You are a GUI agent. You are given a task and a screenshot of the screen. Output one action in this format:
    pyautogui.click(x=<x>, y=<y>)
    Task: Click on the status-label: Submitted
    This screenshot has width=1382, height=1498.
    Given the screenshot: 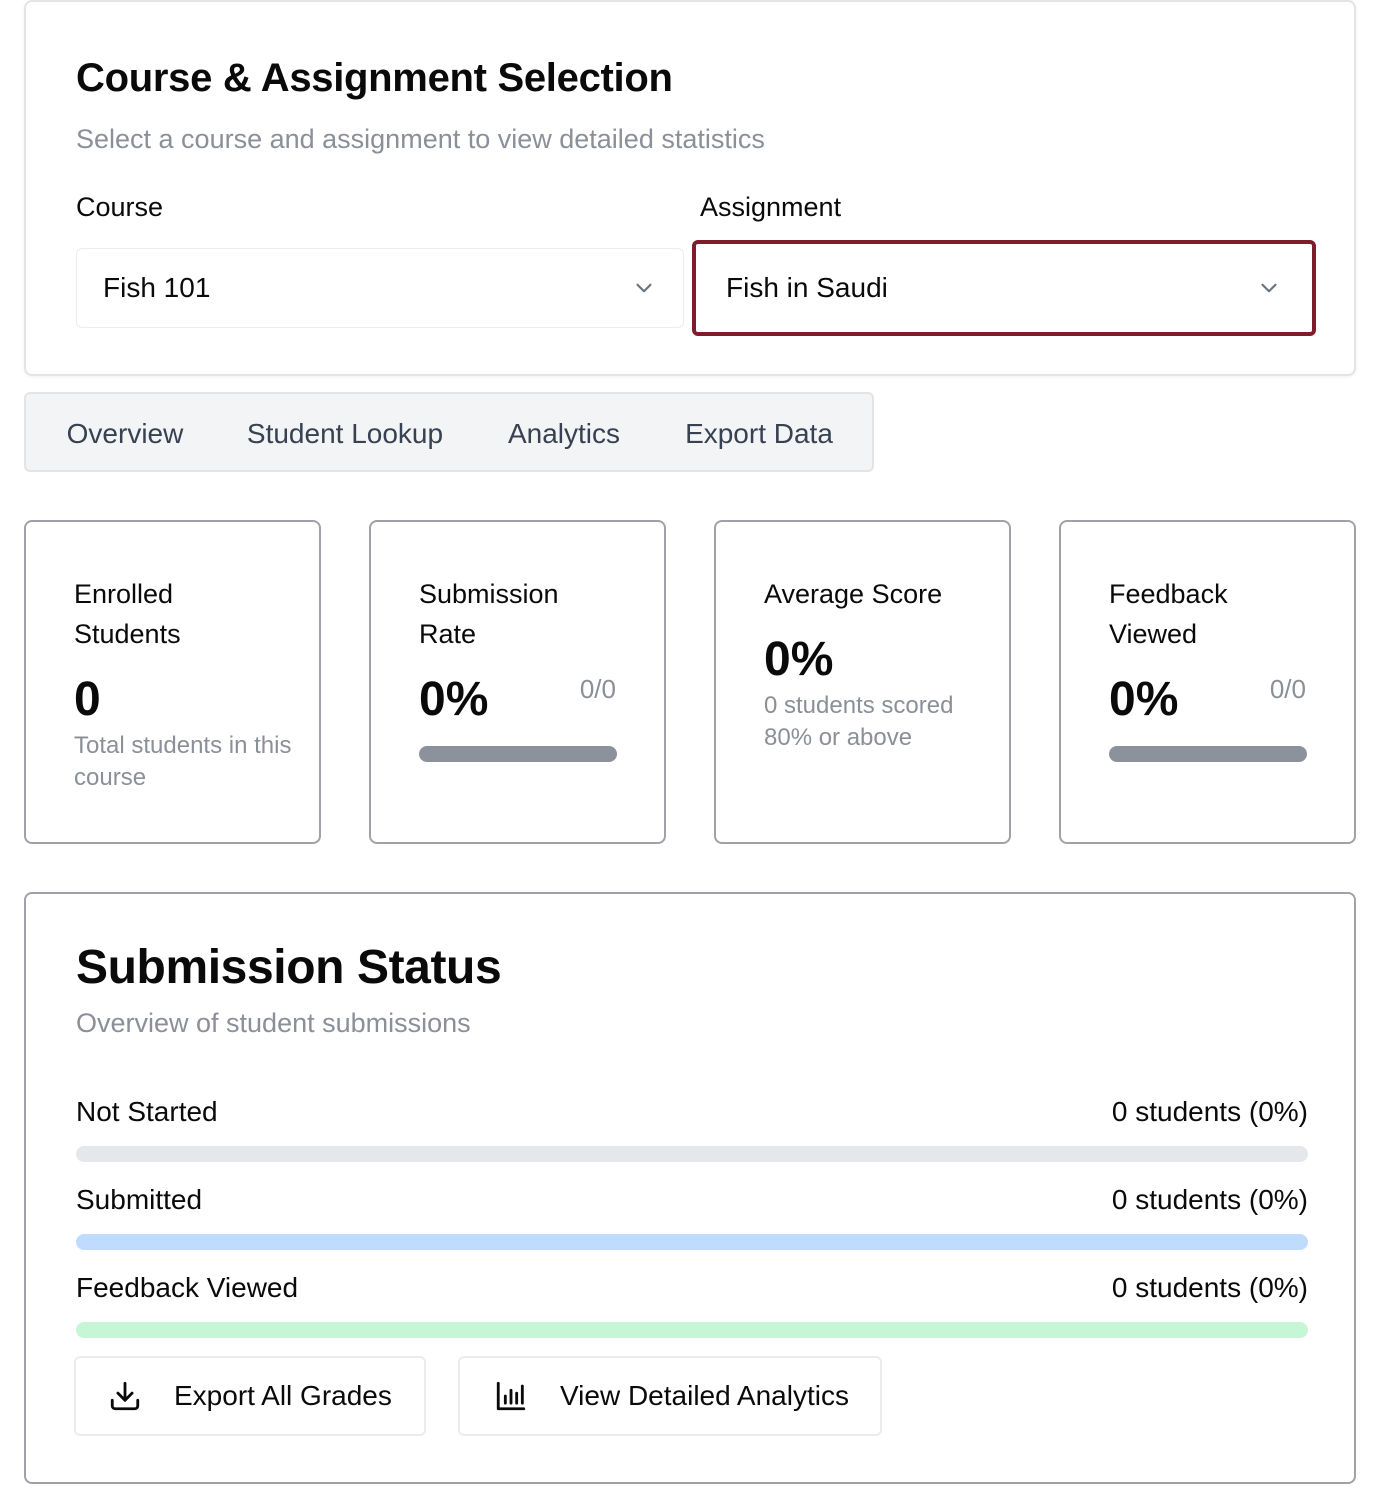 What is the action you would take?
    pyautogui.click(x=139, y=1199)
    